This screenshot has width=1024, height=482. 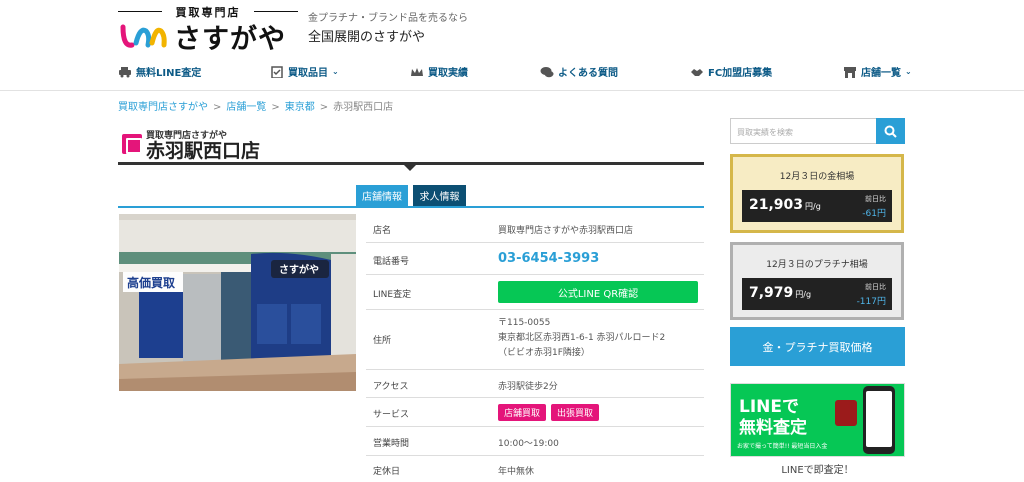 I want to click on nav-item-fc: FC加盟店募集, so click(x=731, y=71).